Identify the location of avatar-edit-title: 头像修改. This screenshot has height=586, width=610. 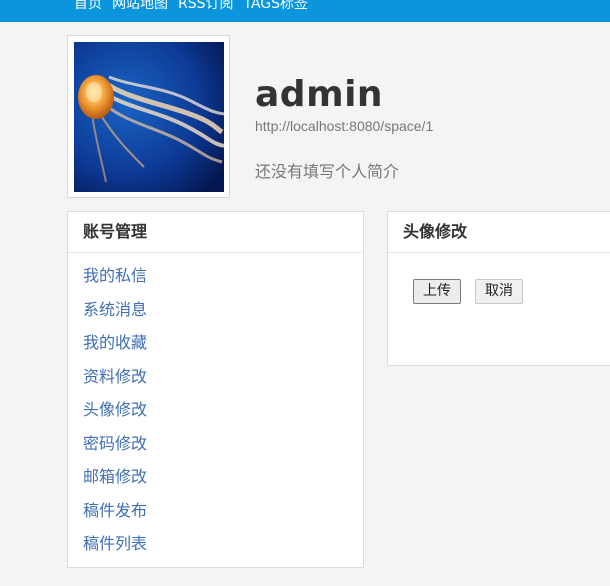
(499, 232).